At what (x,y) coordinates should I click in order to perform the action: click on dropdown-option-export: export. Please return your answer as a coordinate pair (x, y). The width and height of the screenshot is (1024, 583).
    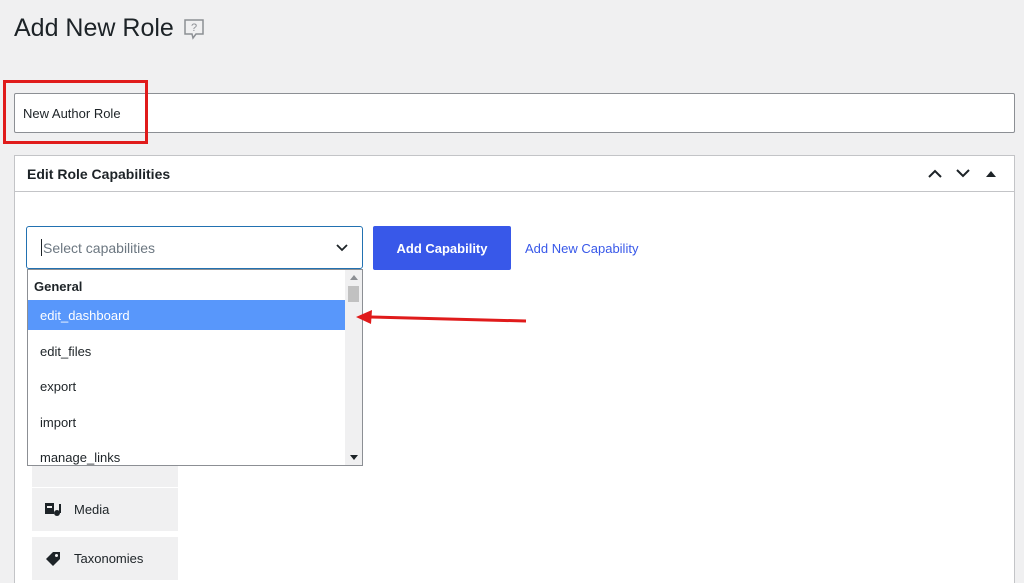
    Looking at the image, I should click on (187, 386).